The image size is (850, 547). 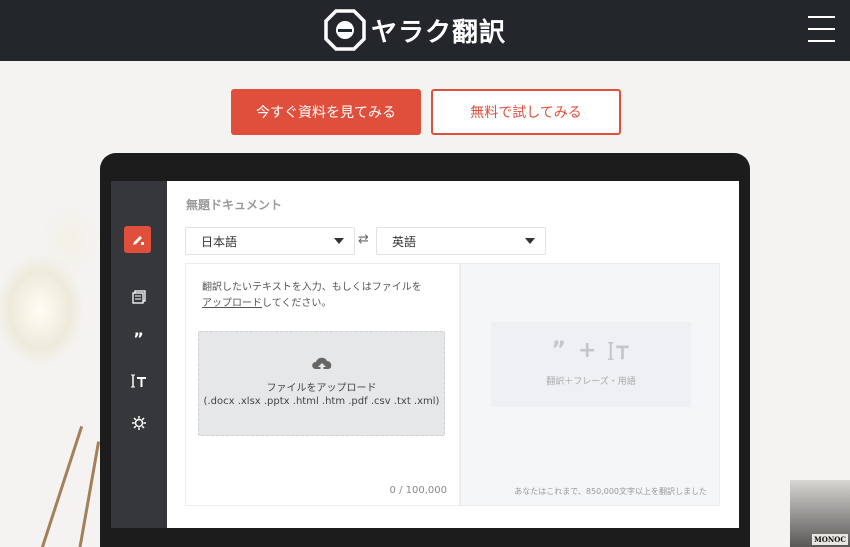 What do you see at coordinates (55, 373) in the screenshot?
I see `orchid-decoration` at bounding box center [55, 373].